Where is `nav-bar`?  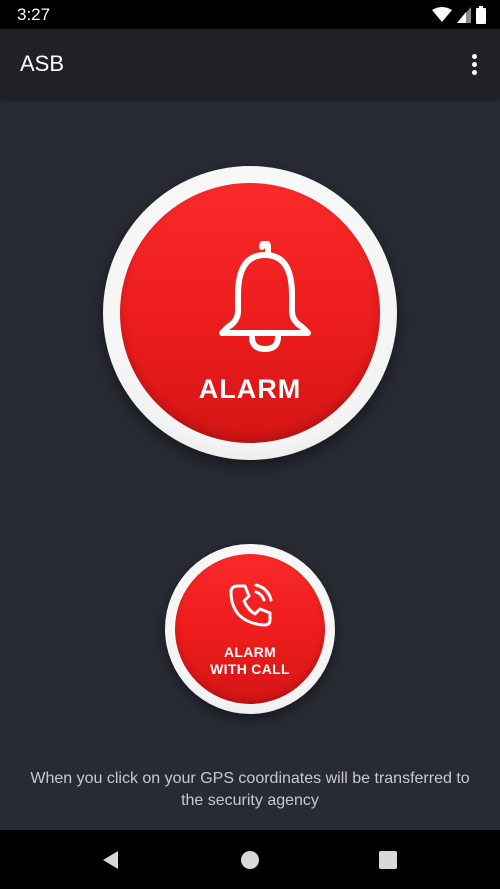 nav-bar is located at coordinates (250, 859).